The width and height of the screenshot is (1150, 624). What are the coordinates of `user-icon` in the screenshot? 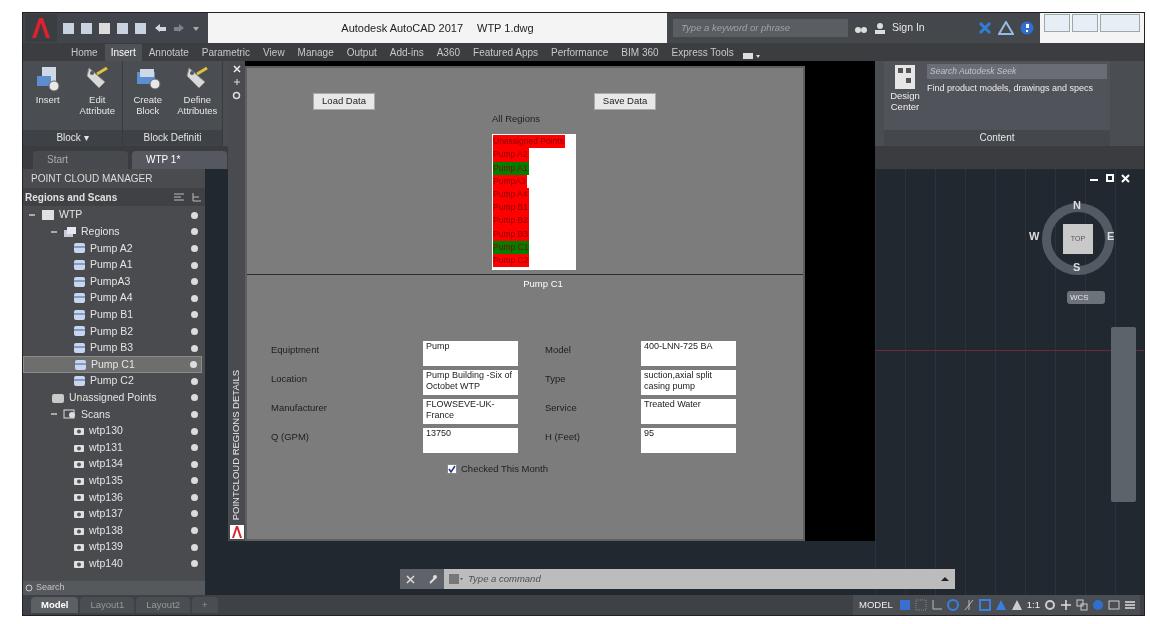 It's located at (880, 28).